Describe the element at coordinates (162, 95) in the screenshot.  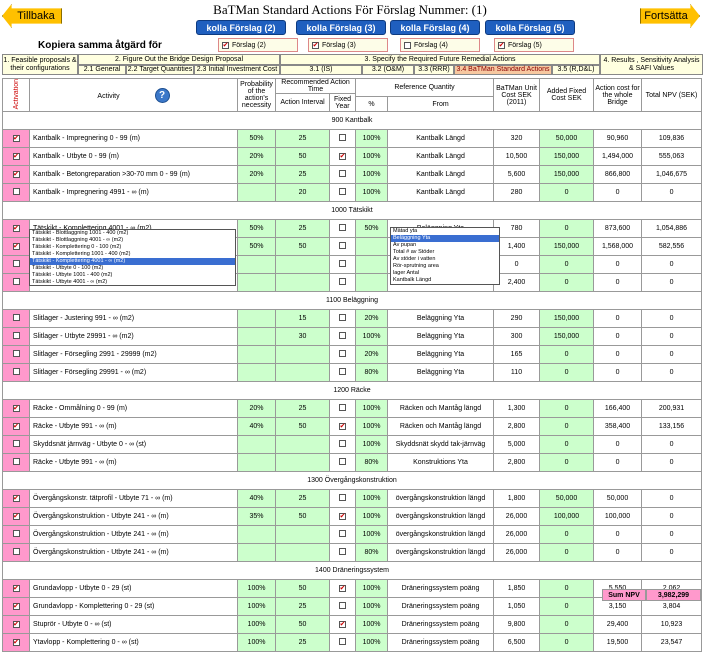
I see `help-icon: ?` at that location.